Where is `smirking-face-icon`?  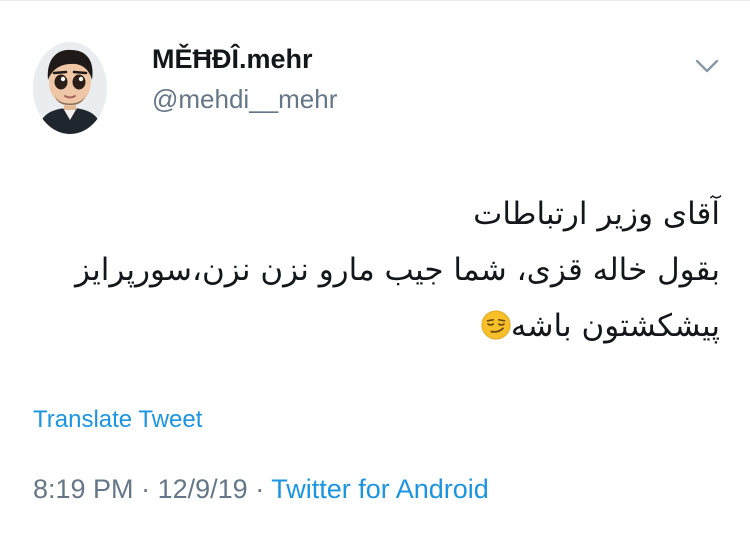 smirking-face-icon is located at coordinates (496, 325).